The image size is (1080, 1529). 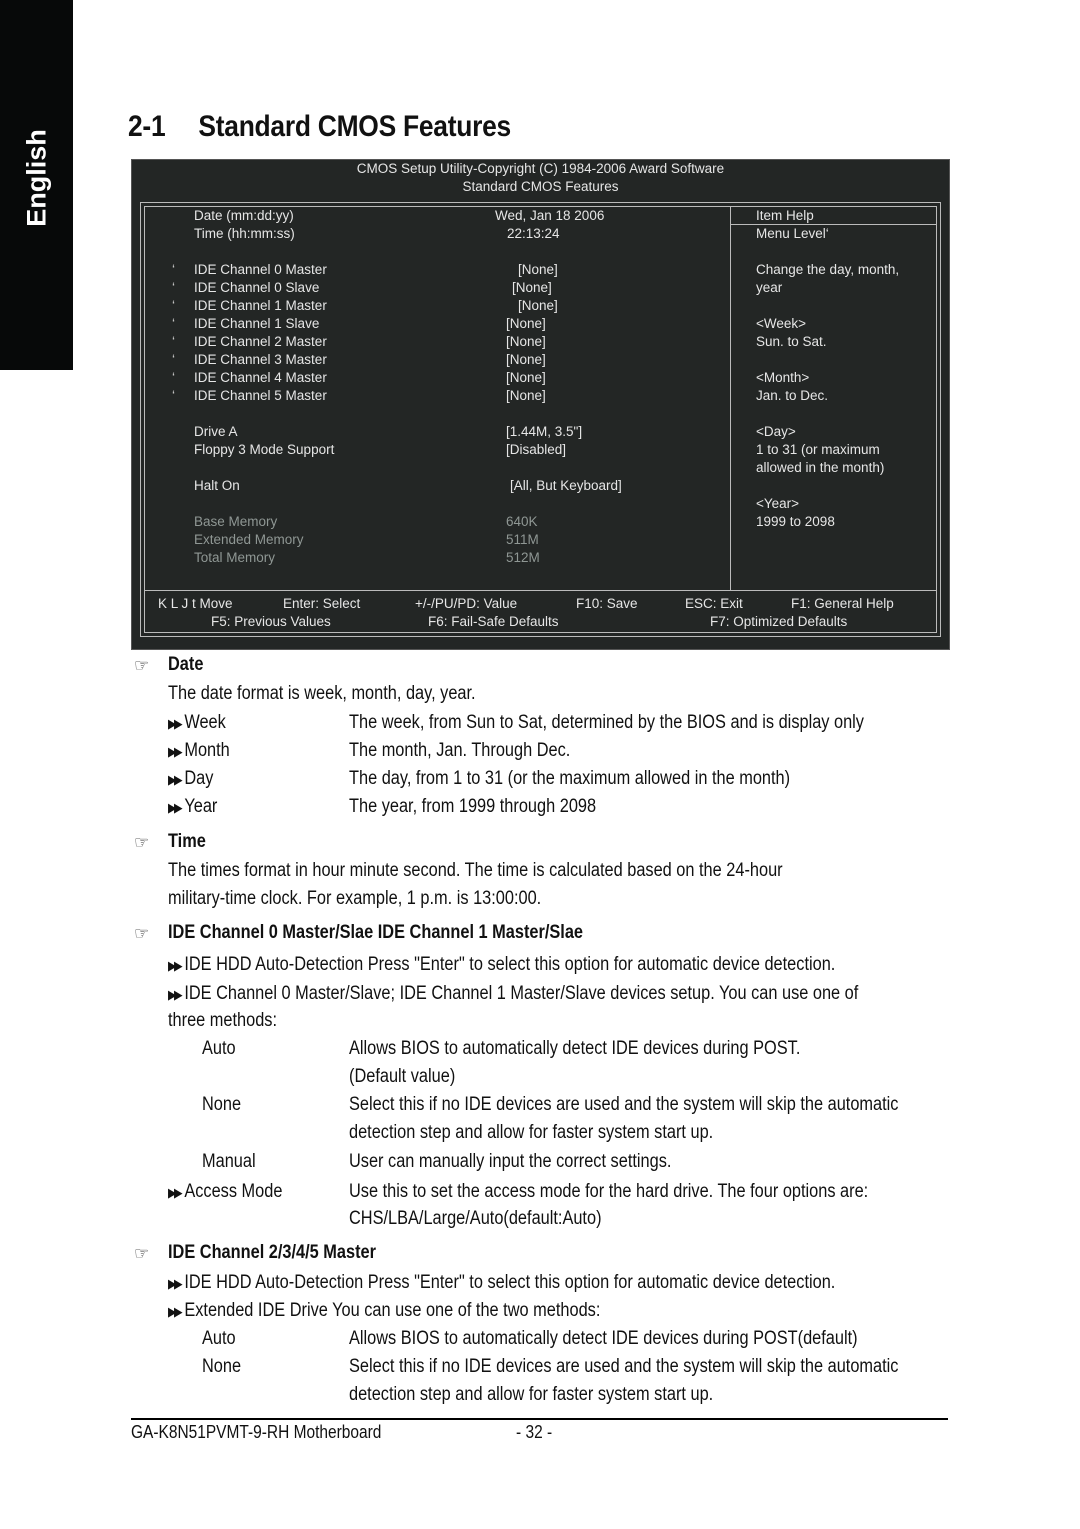 I want to click on bios-setting-row: Drive A [1.44M, 3.5"], so click(x=540, y=432).